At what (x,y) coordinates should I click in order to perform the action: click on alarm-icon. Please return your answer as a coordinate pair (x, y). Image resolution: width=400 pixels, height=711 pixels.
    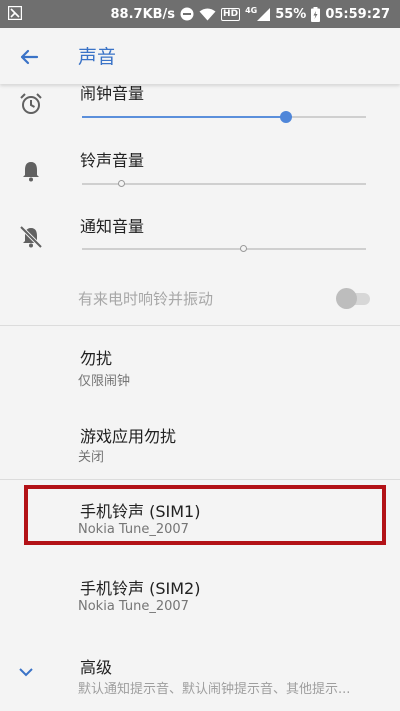
    Looking at the image, I should click on (31, 103).